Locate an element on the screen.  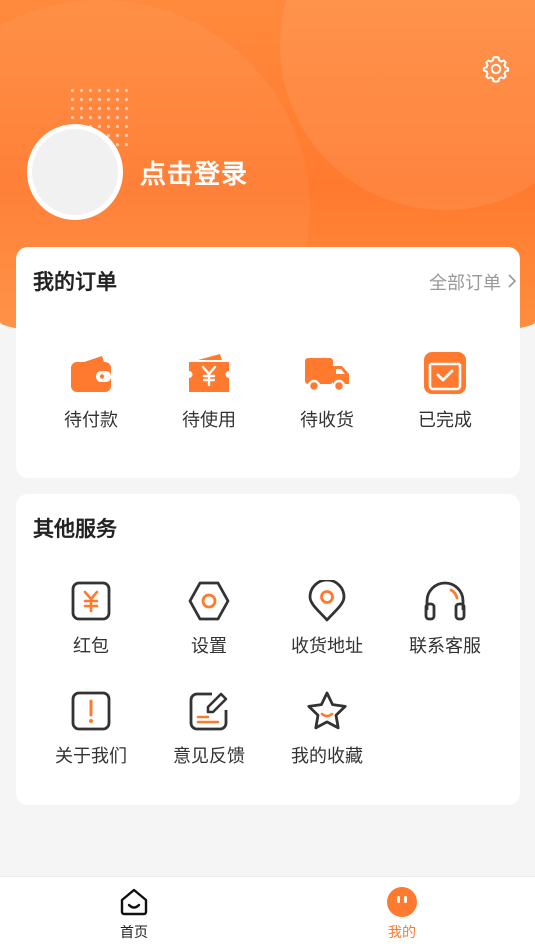
login-link: 点击登录 is located at coordinates (194, 172).